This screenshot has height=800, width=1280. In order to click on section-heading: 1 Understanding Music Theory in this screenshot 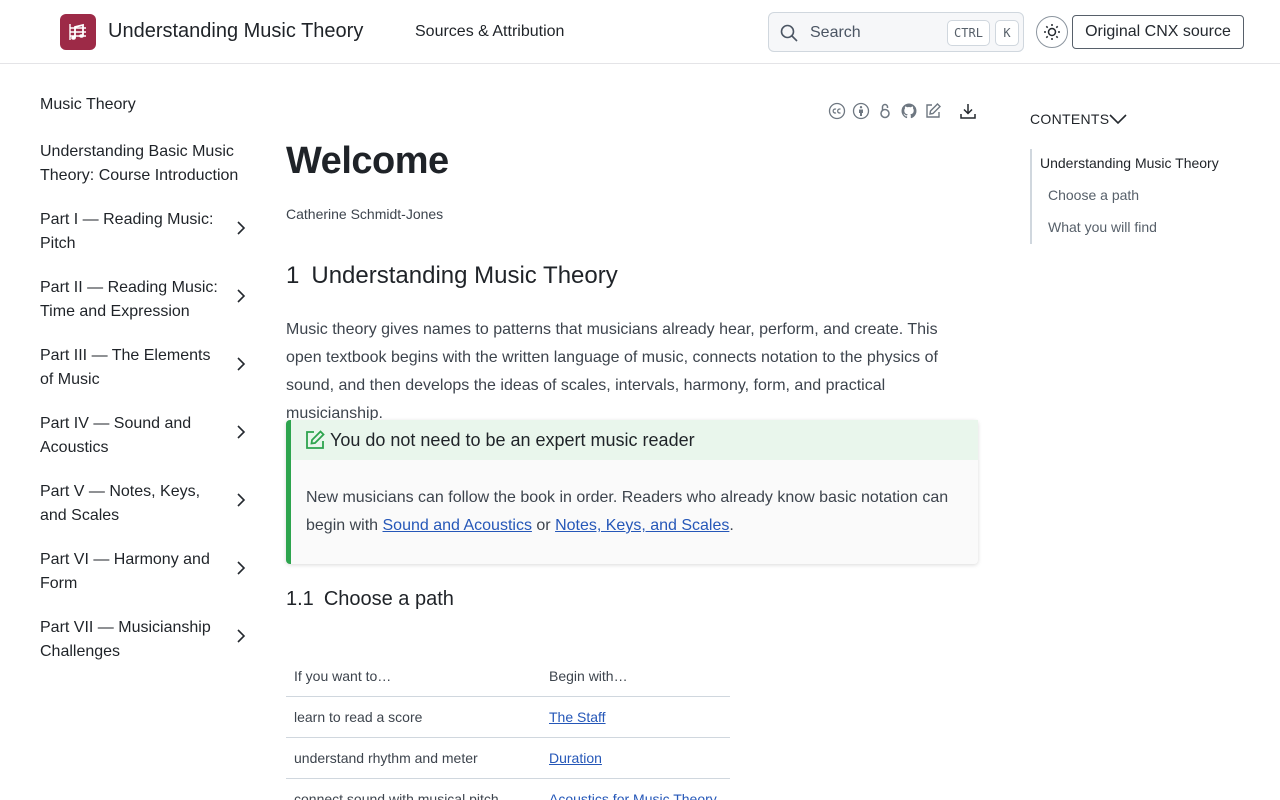, I will do `click(452, 276)`.